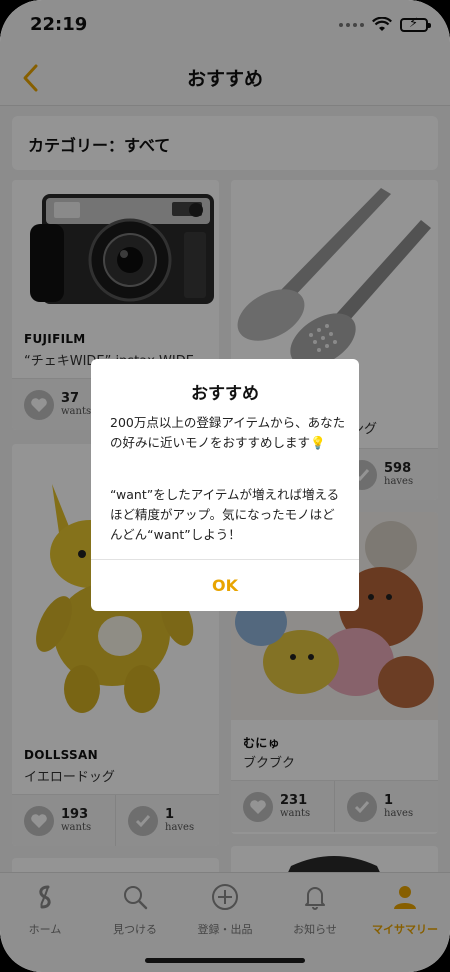 Image resolution: width=450 pixels, height=972 pixels. I want to click on dialog-paragraph: 200万点以上の登録アイテムから、あなたの好みに近いモノをおすすめします💡, so click(228, 432).